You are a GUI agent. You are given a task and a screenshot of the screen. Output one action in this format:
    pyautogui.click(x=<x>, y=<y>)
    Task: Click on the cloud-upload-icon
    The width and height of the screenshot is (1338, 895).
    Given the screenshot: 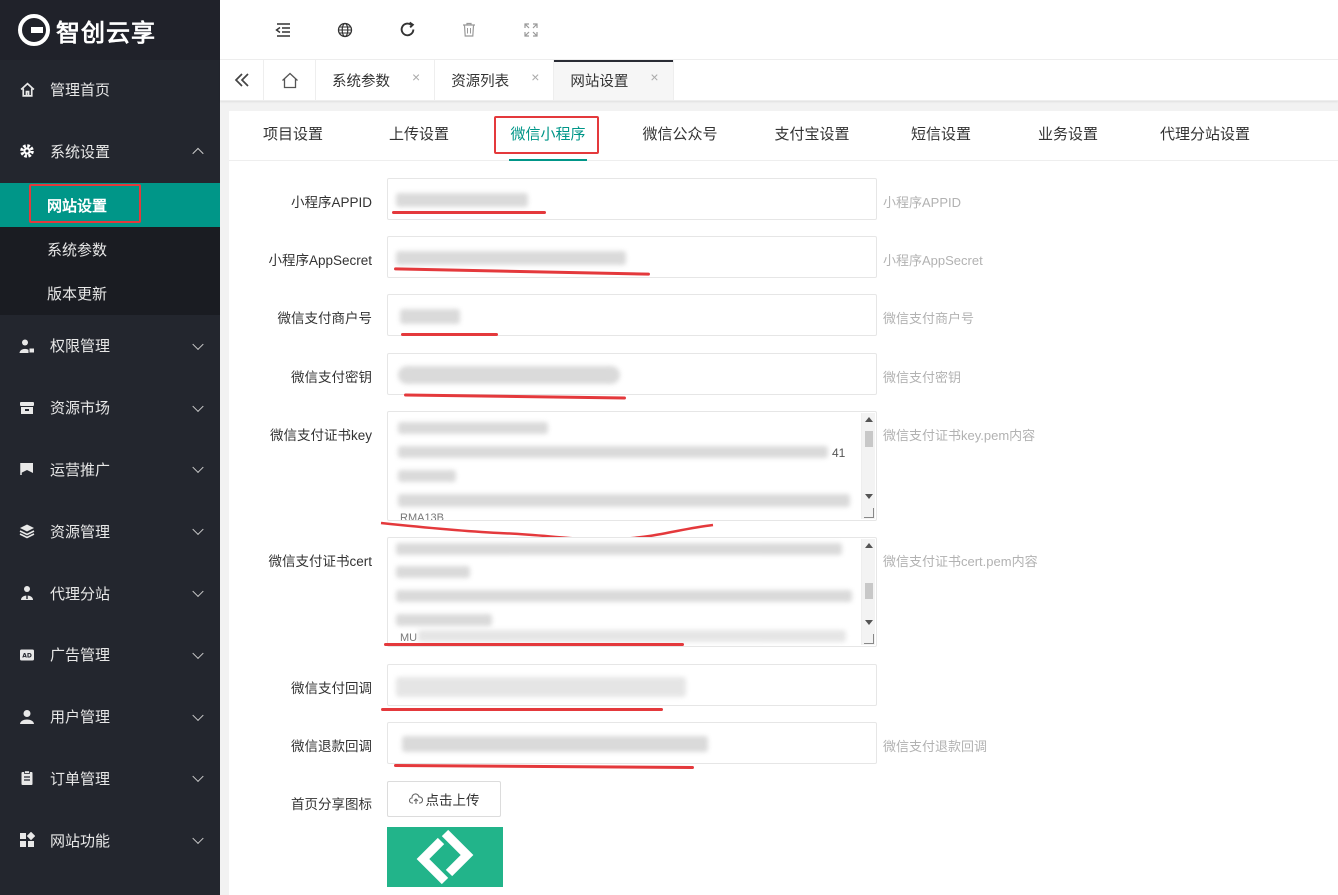 What is the action you would take?
    pyautogui.click(x=415, y=798)
    